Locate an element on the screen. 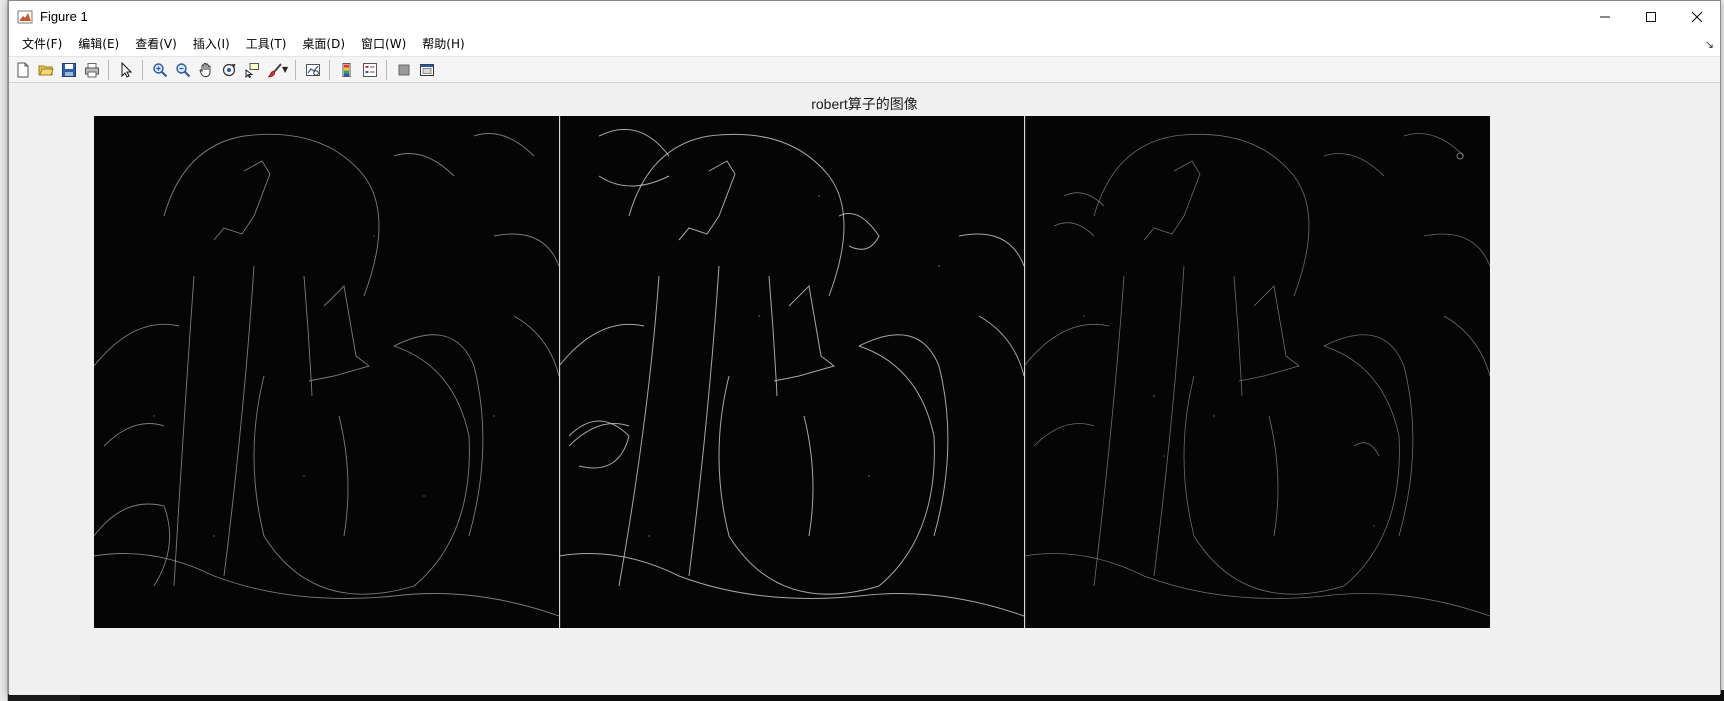 This screenshot has width=1724, height=701. edit-plot-arrow-icon is located at coordinates (126, 69).